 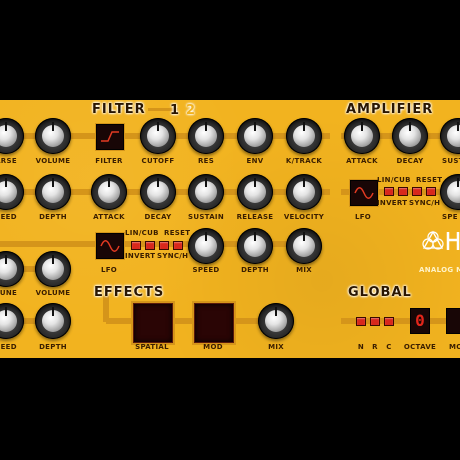 I want to click on filter-lfo-sync-label: SYNC/H, so click(x=173, y=256).